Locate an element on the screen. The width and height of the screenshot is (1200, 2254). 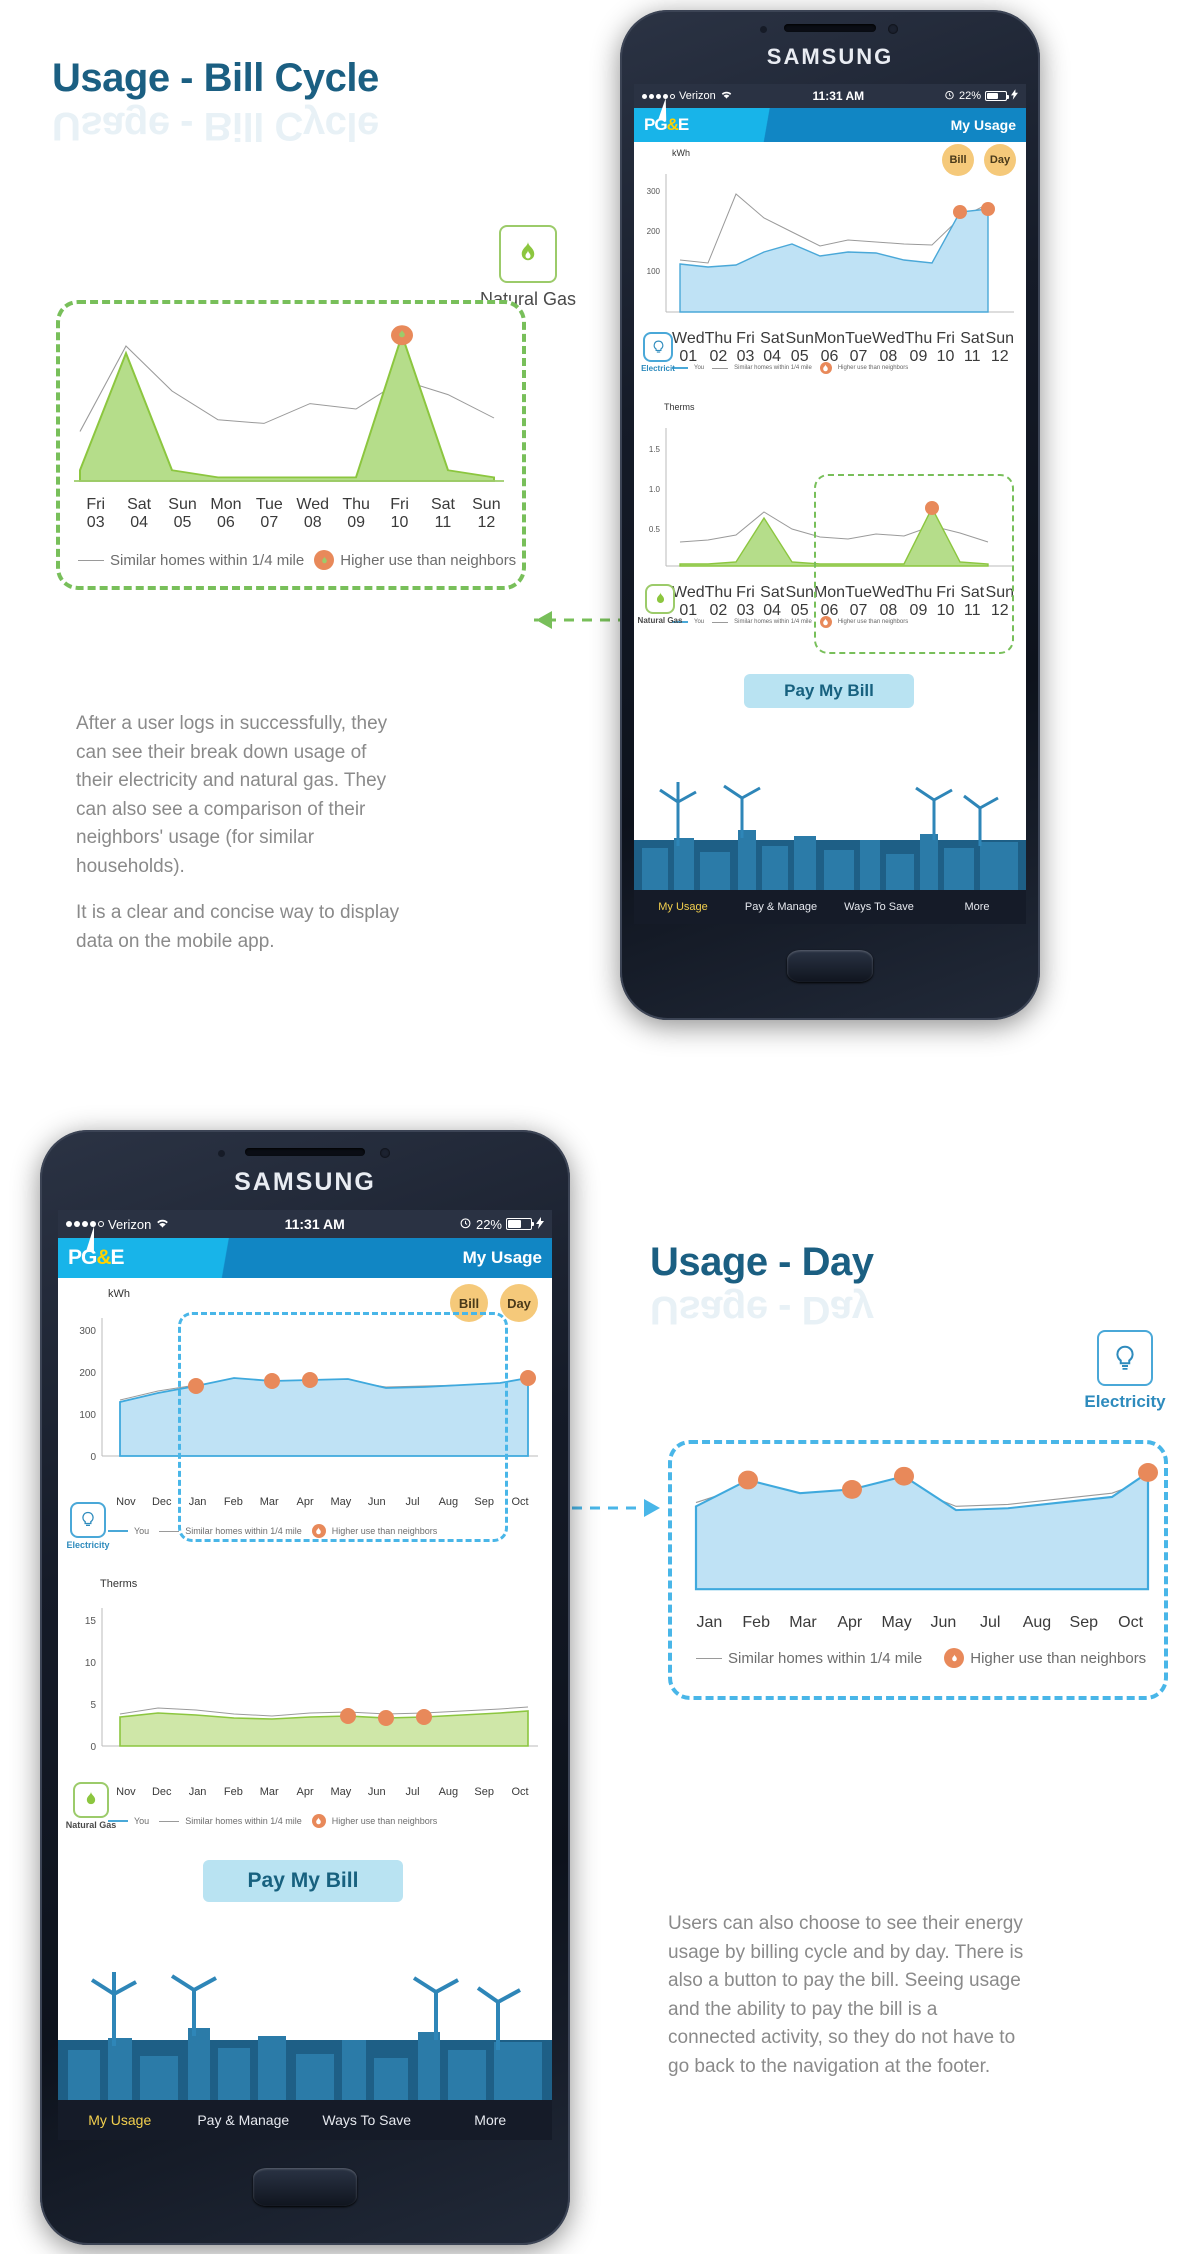
y-tick-1-0: 1.0 is located at coordinates (655, 489).